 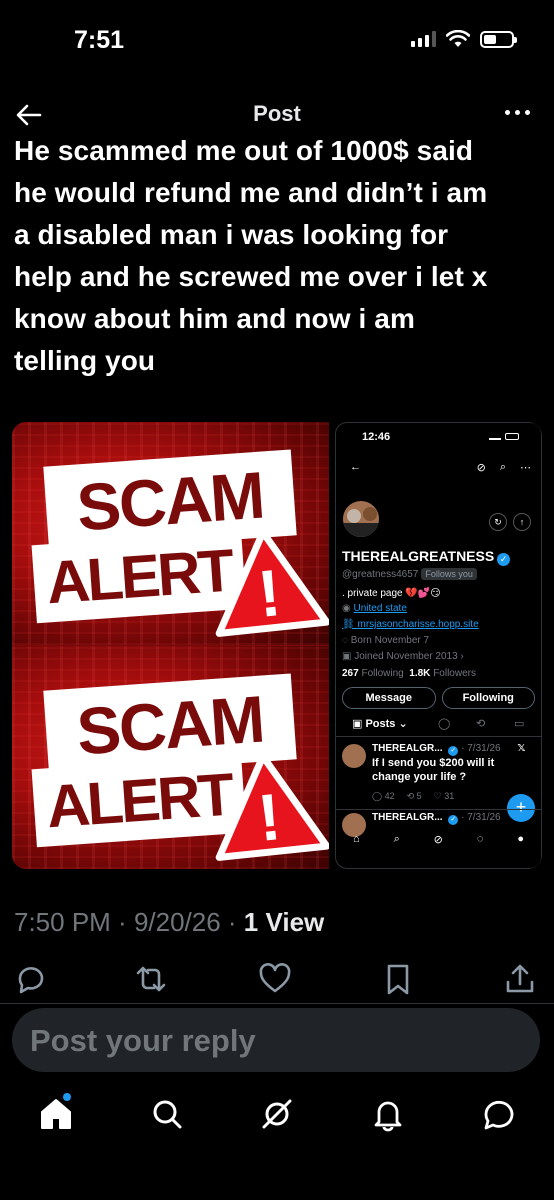 What do you see at coordinates (170, 533) in the screenshot?
I see `scam-alert-graphic-top: SCAM ALERT !` at bounding box center [170, 533].